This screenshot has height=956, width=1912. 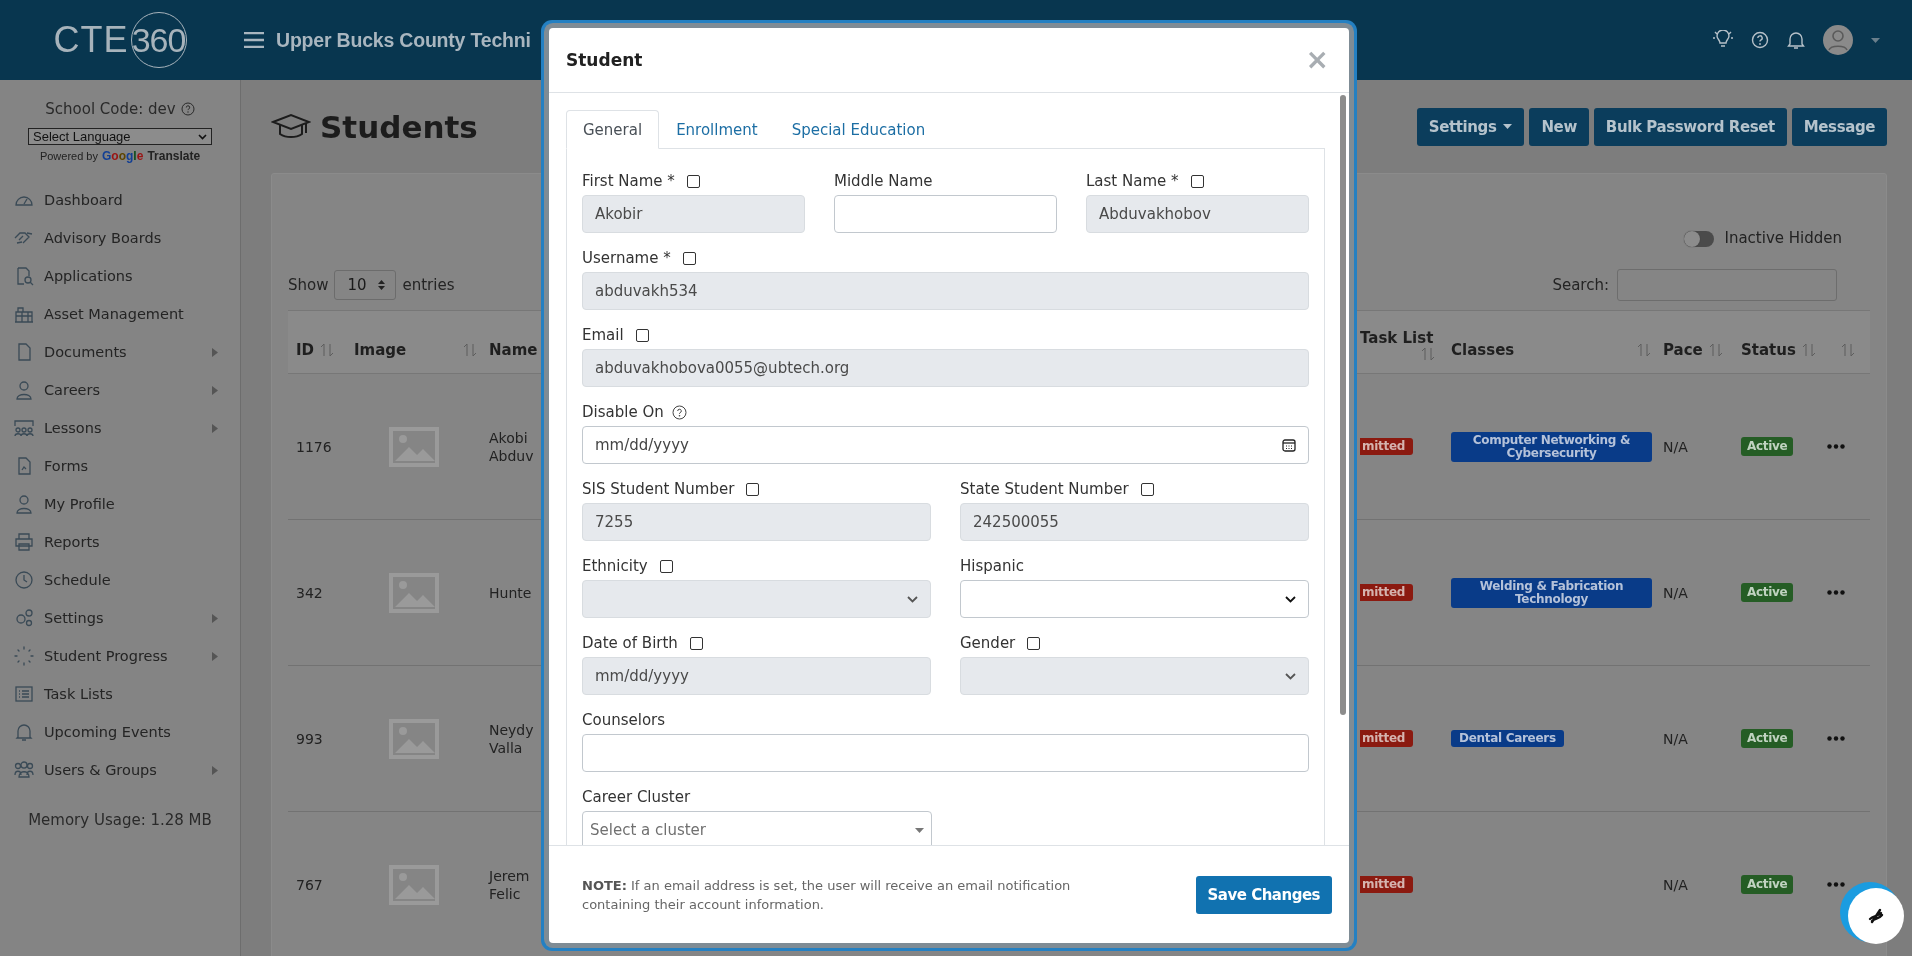 I want to click on tab: Enrollment, so click(x=717, y=129).